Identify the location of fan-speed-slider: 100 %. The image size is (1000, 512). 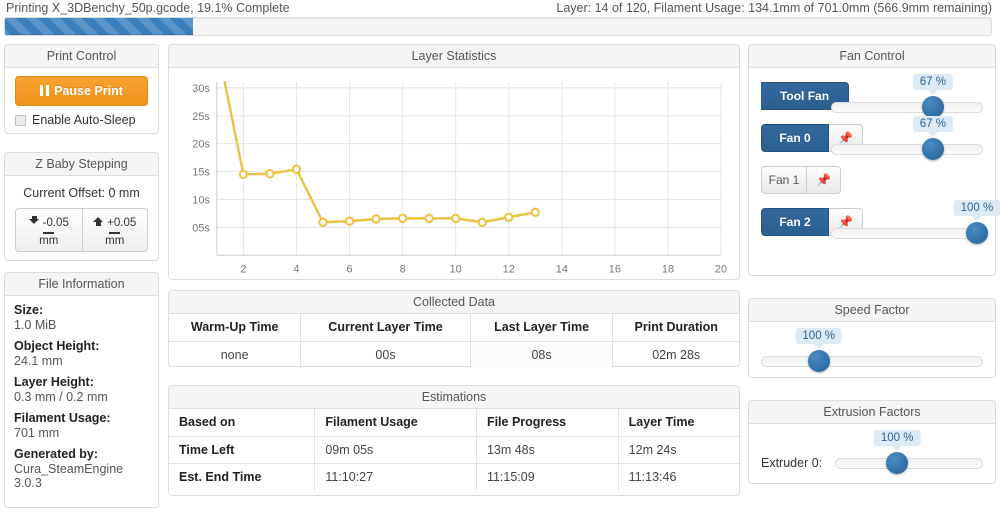
(915, 223).